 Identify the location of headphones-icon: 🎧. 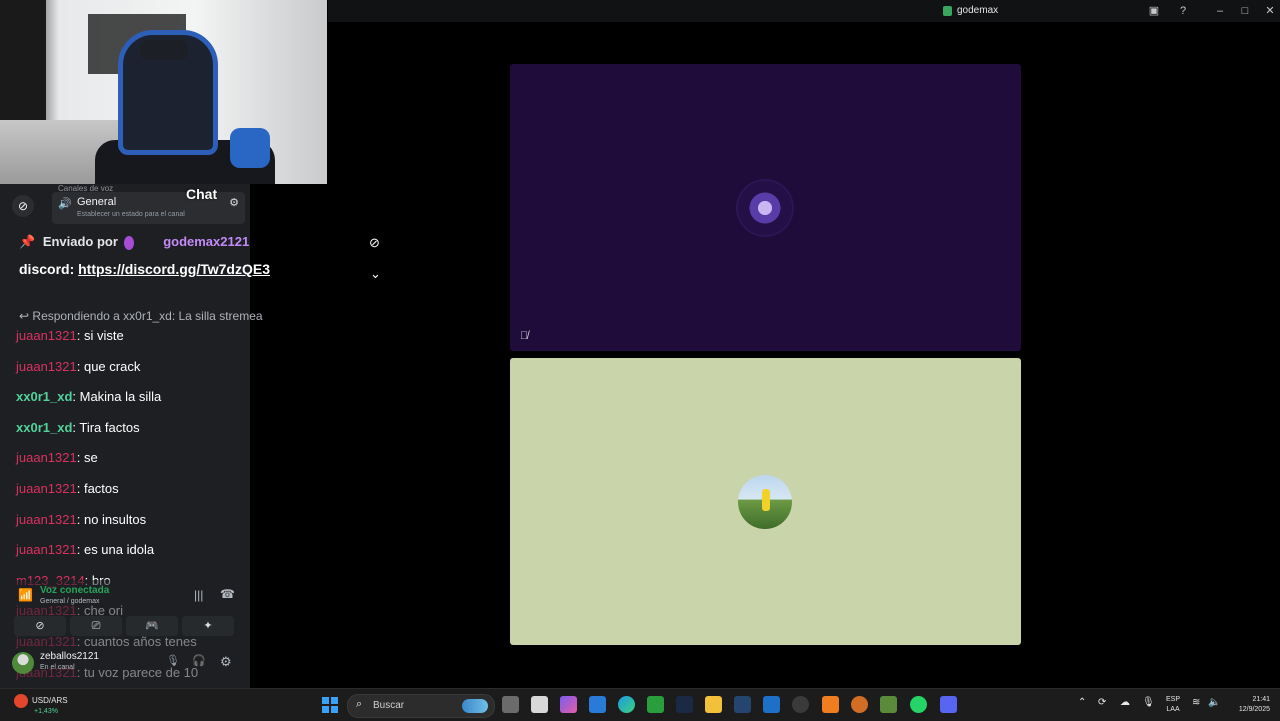
(199, 660).